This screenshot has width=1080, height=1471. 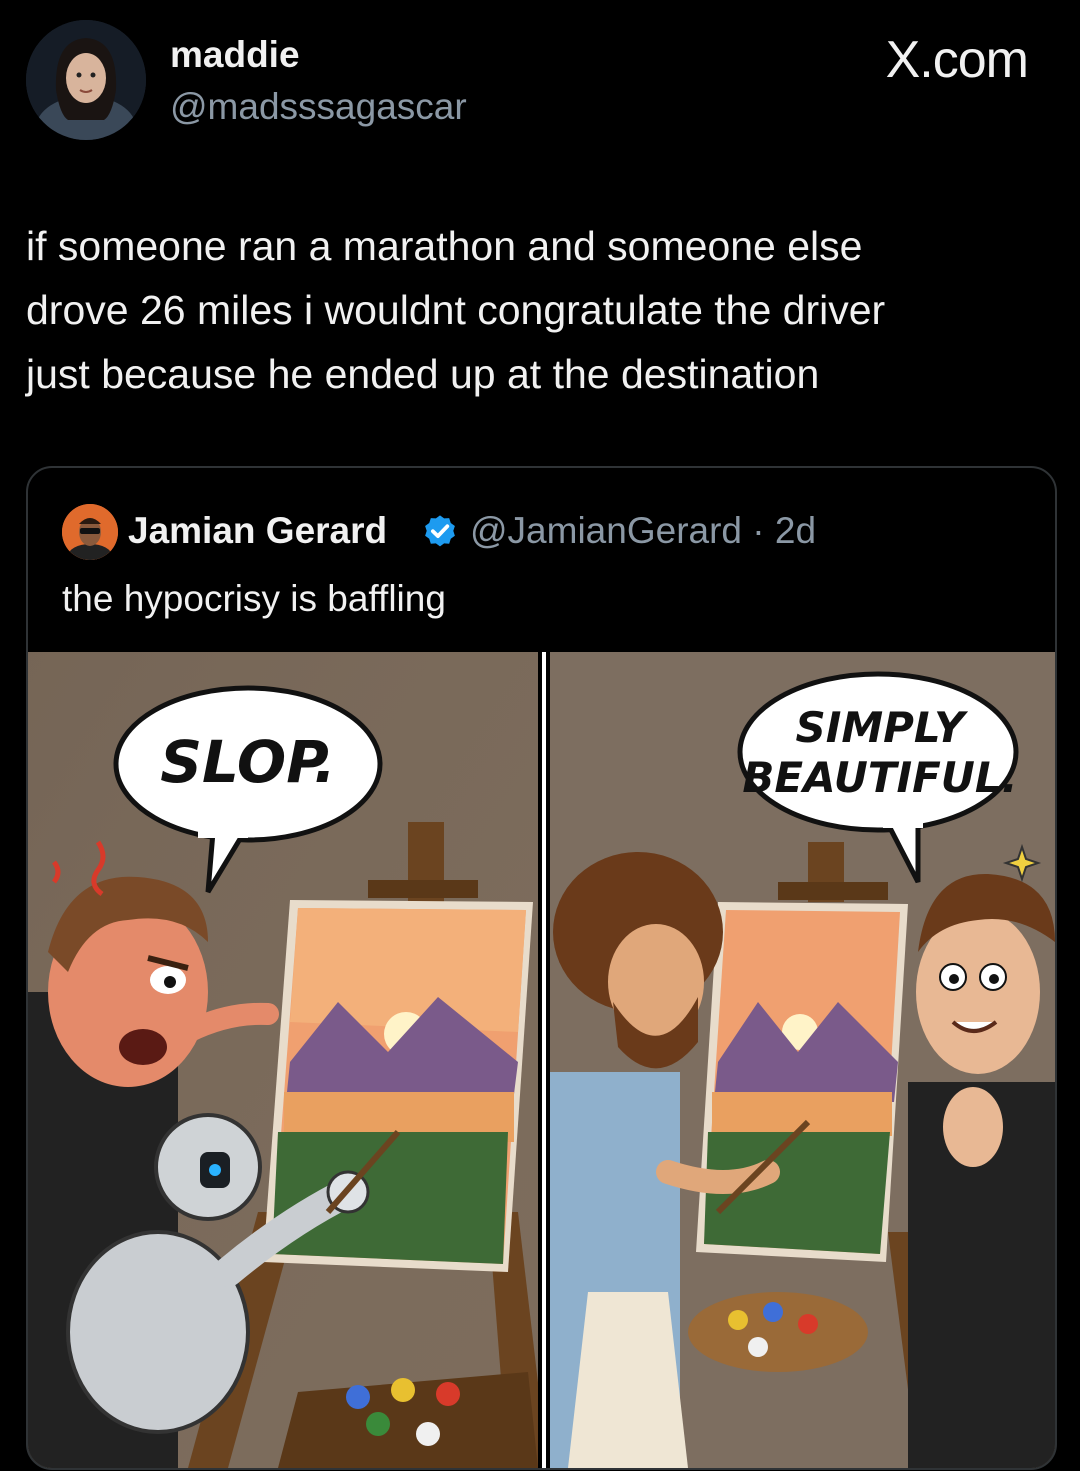 I want to click on post-header: maddie @madsssagascar X.com, so click(x=540, y=80).